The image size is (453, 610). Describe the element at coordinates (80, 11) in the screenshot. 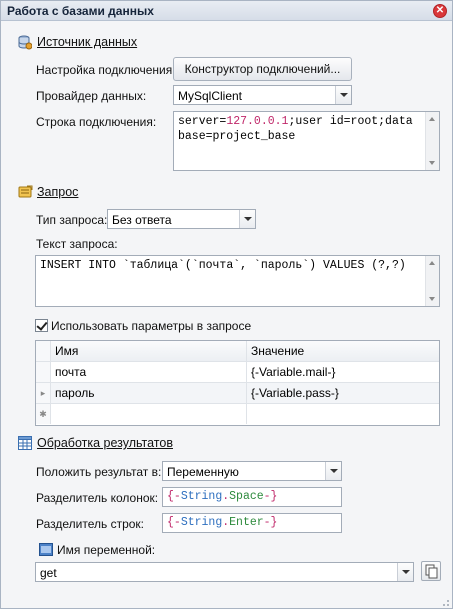

I see `window-title: Работа с базами данных` at that location.